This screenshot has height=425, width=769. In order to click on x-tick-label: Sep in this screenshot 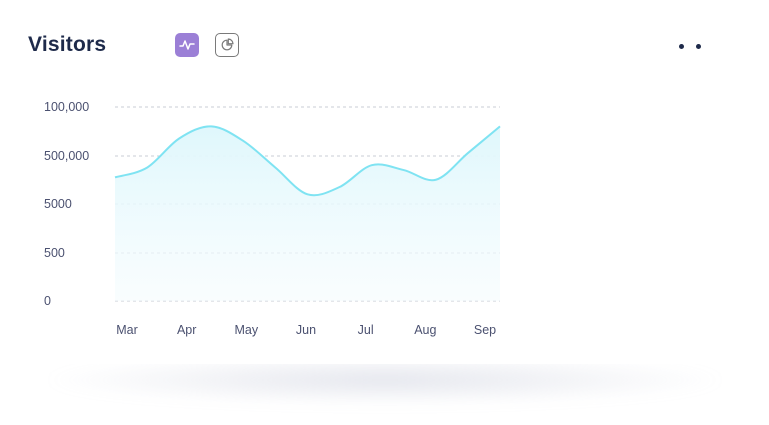, I will do `click(485, 330)`.